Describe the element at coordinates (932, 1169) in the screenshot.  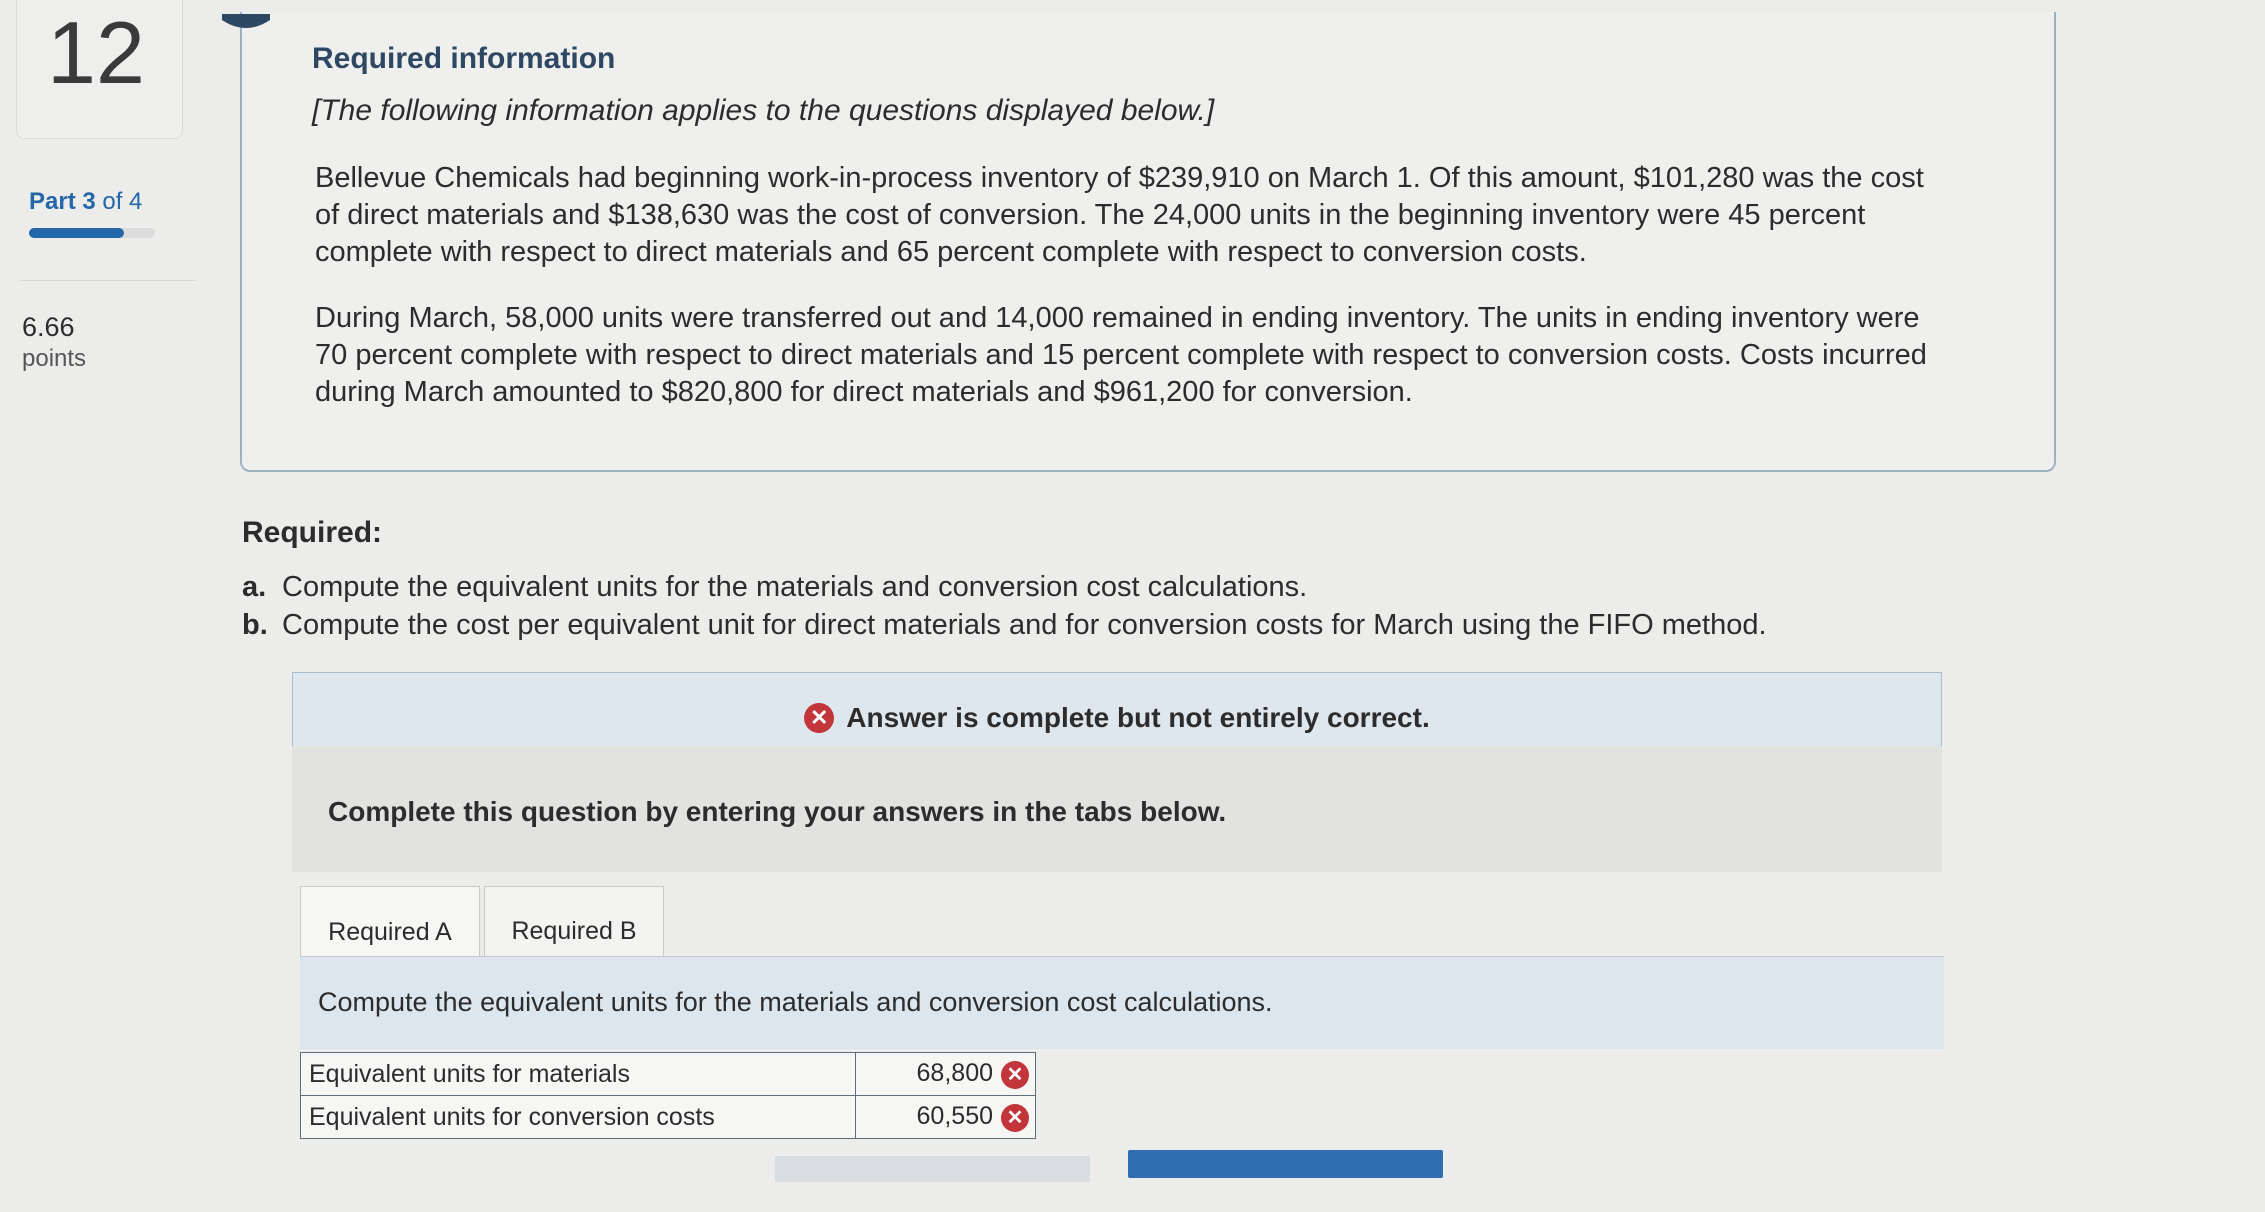
I see `prev-button` at that location.